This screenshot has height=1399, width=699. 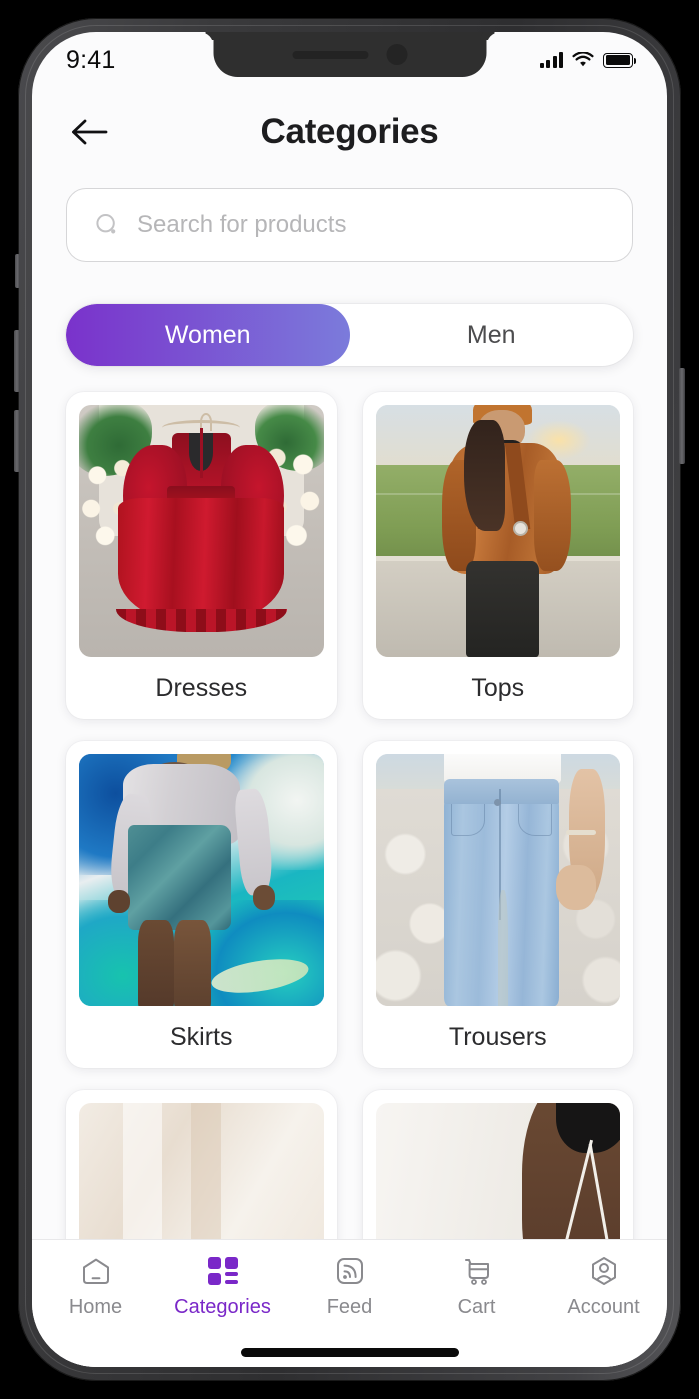 What do you see at coordinates (222, 1307) in the screenshot?
I see `nav-label: Categories` at bounding box center [222, 1307].